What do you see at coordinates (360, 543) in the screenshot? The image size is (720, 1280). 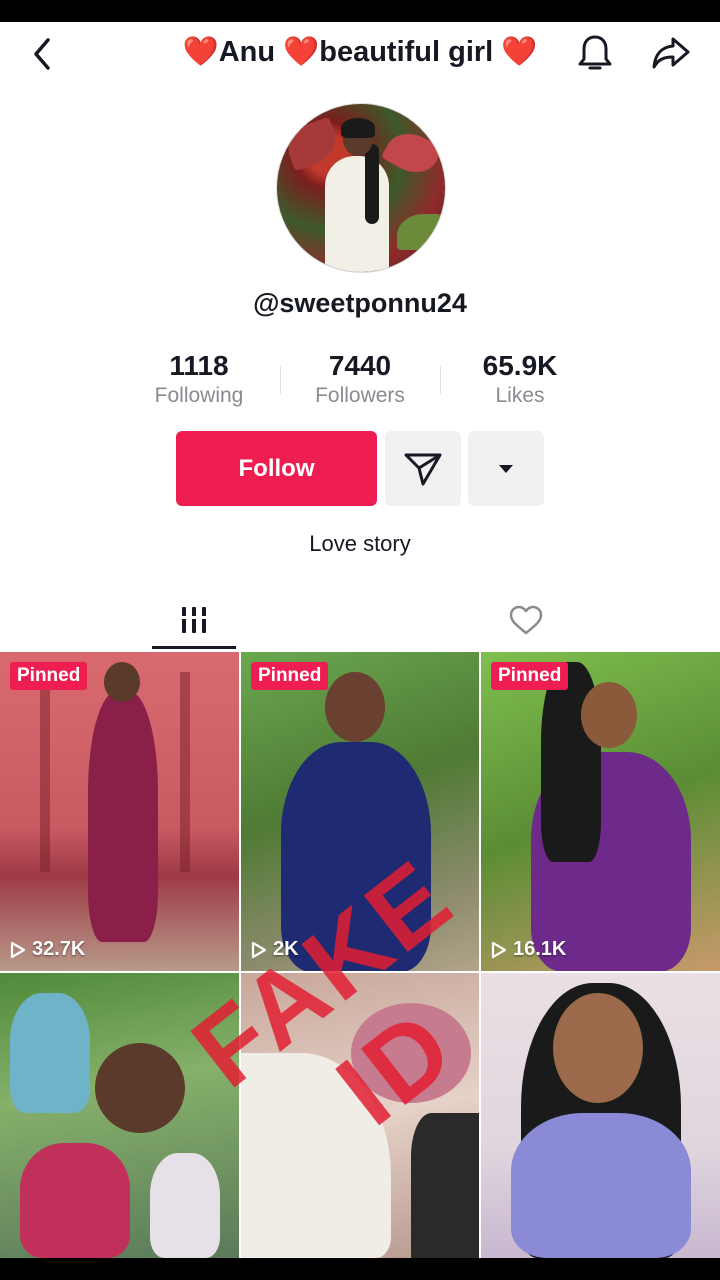 I see `profile-bio: Love story` at bounding box center [360, 543].